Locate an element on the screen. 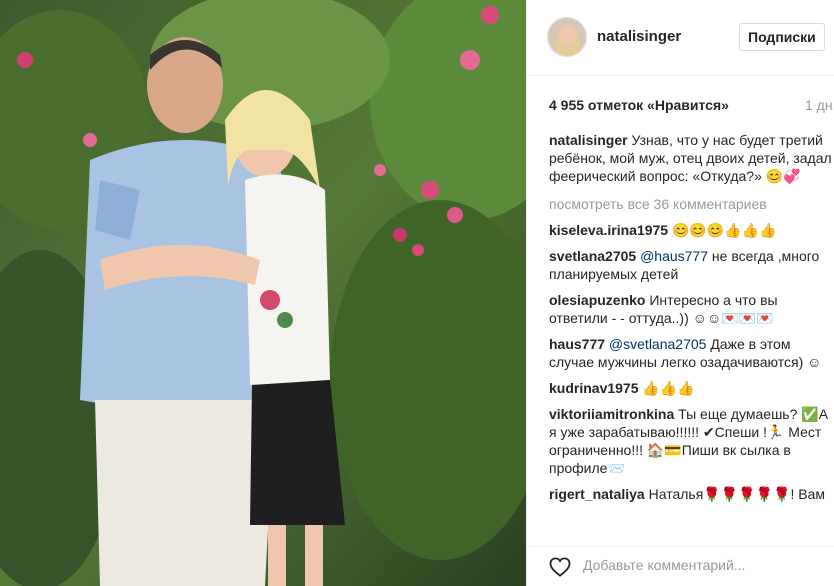 The width and height of the screenshot is (834, 586). comment-username: kiseleva.irina1975 is located at coordinates (608, 230).